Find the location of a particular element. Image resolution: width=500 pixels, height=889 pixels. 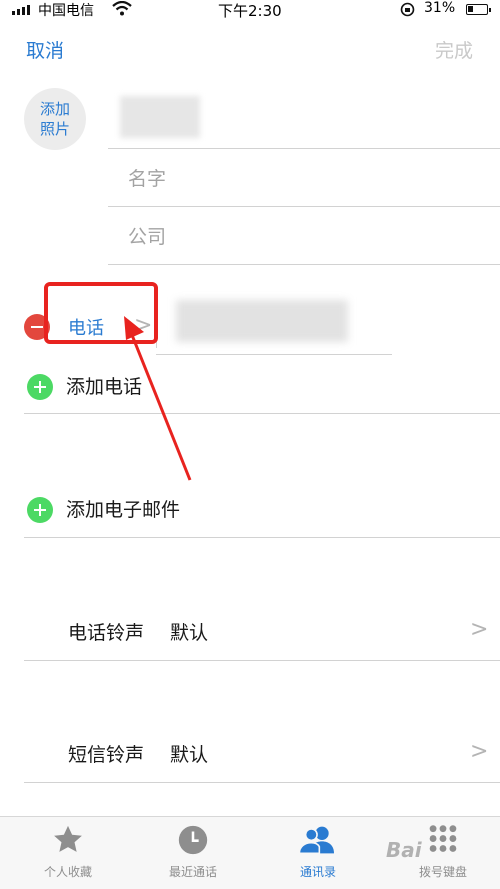

wifi-icon is located at coordinates (122, 10).